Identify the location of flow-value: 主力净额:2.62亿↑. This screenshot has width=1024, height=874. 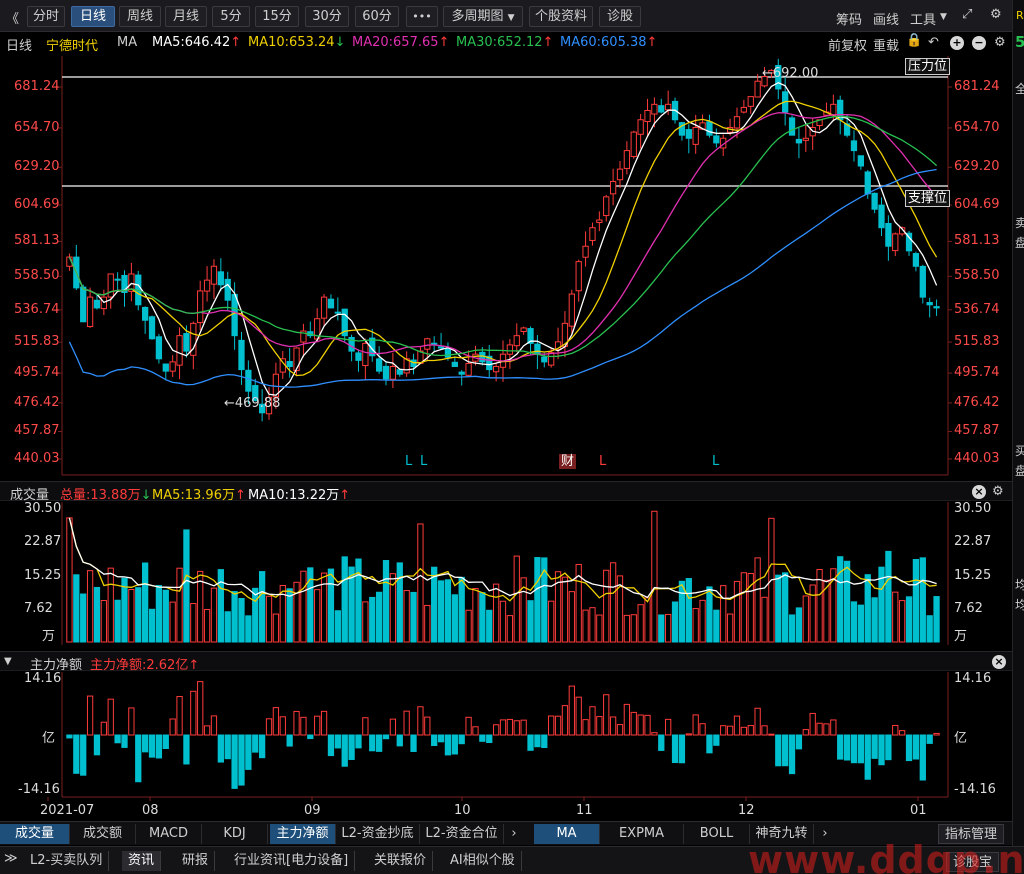
(145, 665).